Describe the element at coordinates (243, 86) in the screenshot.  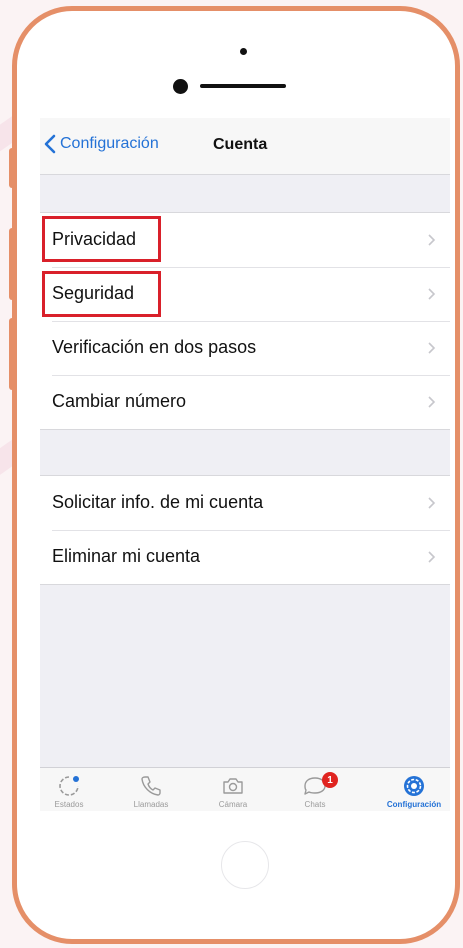
I see `earpiece-speaker` at that location.